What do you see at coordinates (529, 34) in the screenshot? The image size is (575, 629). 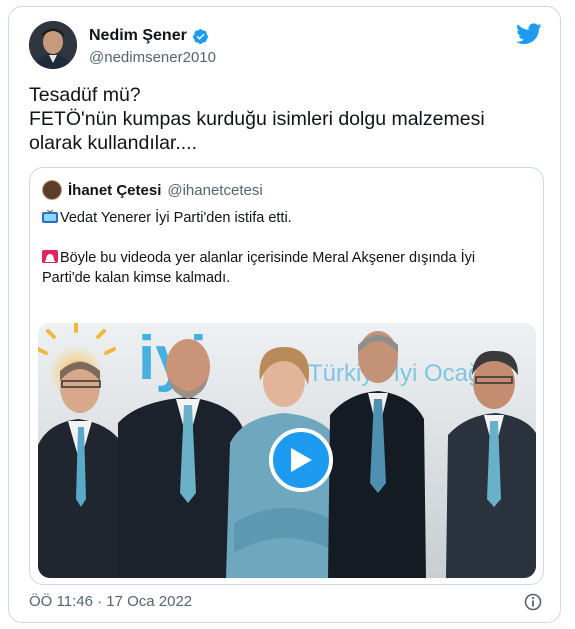 I see `twitter-bird-icon` at bounding box center [529, 34].